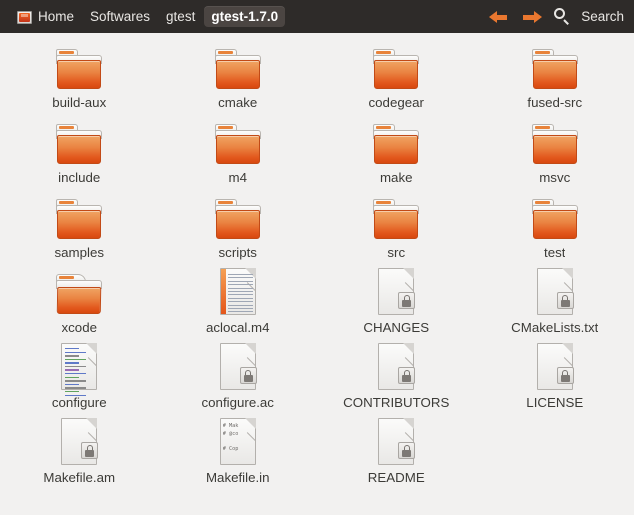 Image resolution: width=634 pixels, height=515 pixels. I want to click on file-label: xcode, so click(79, 327).